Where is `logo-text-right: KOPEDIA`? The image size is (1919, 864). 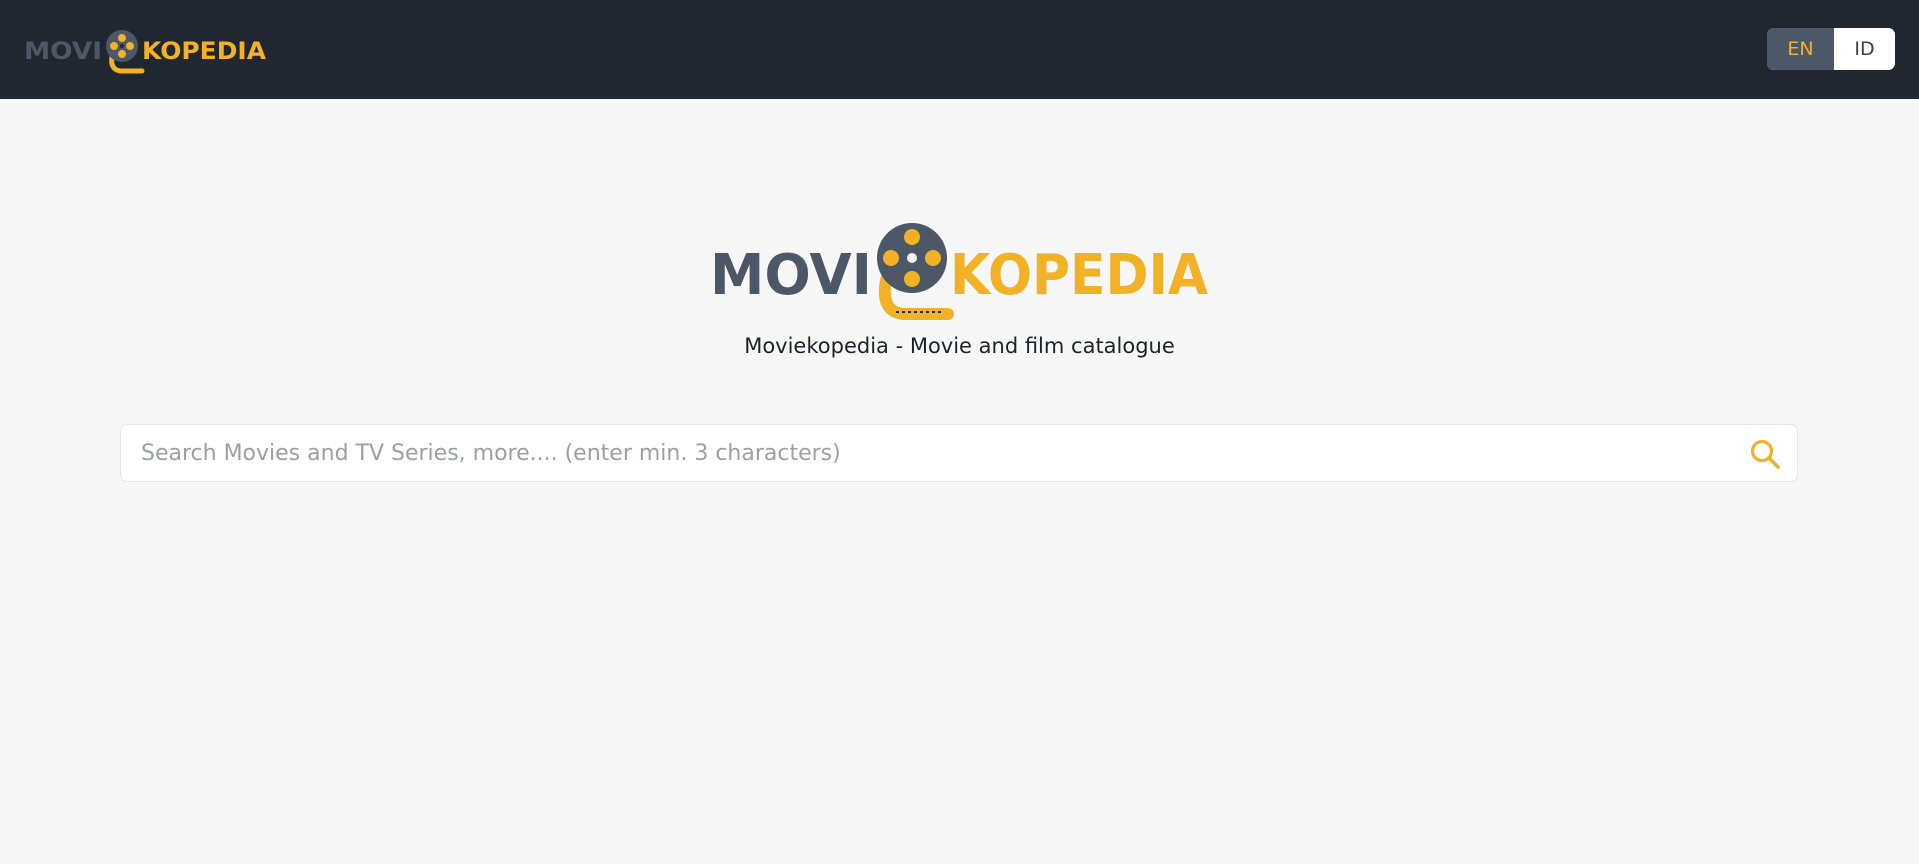 logo-text-right: KOPEDIA is located at coordinates (204, 51).